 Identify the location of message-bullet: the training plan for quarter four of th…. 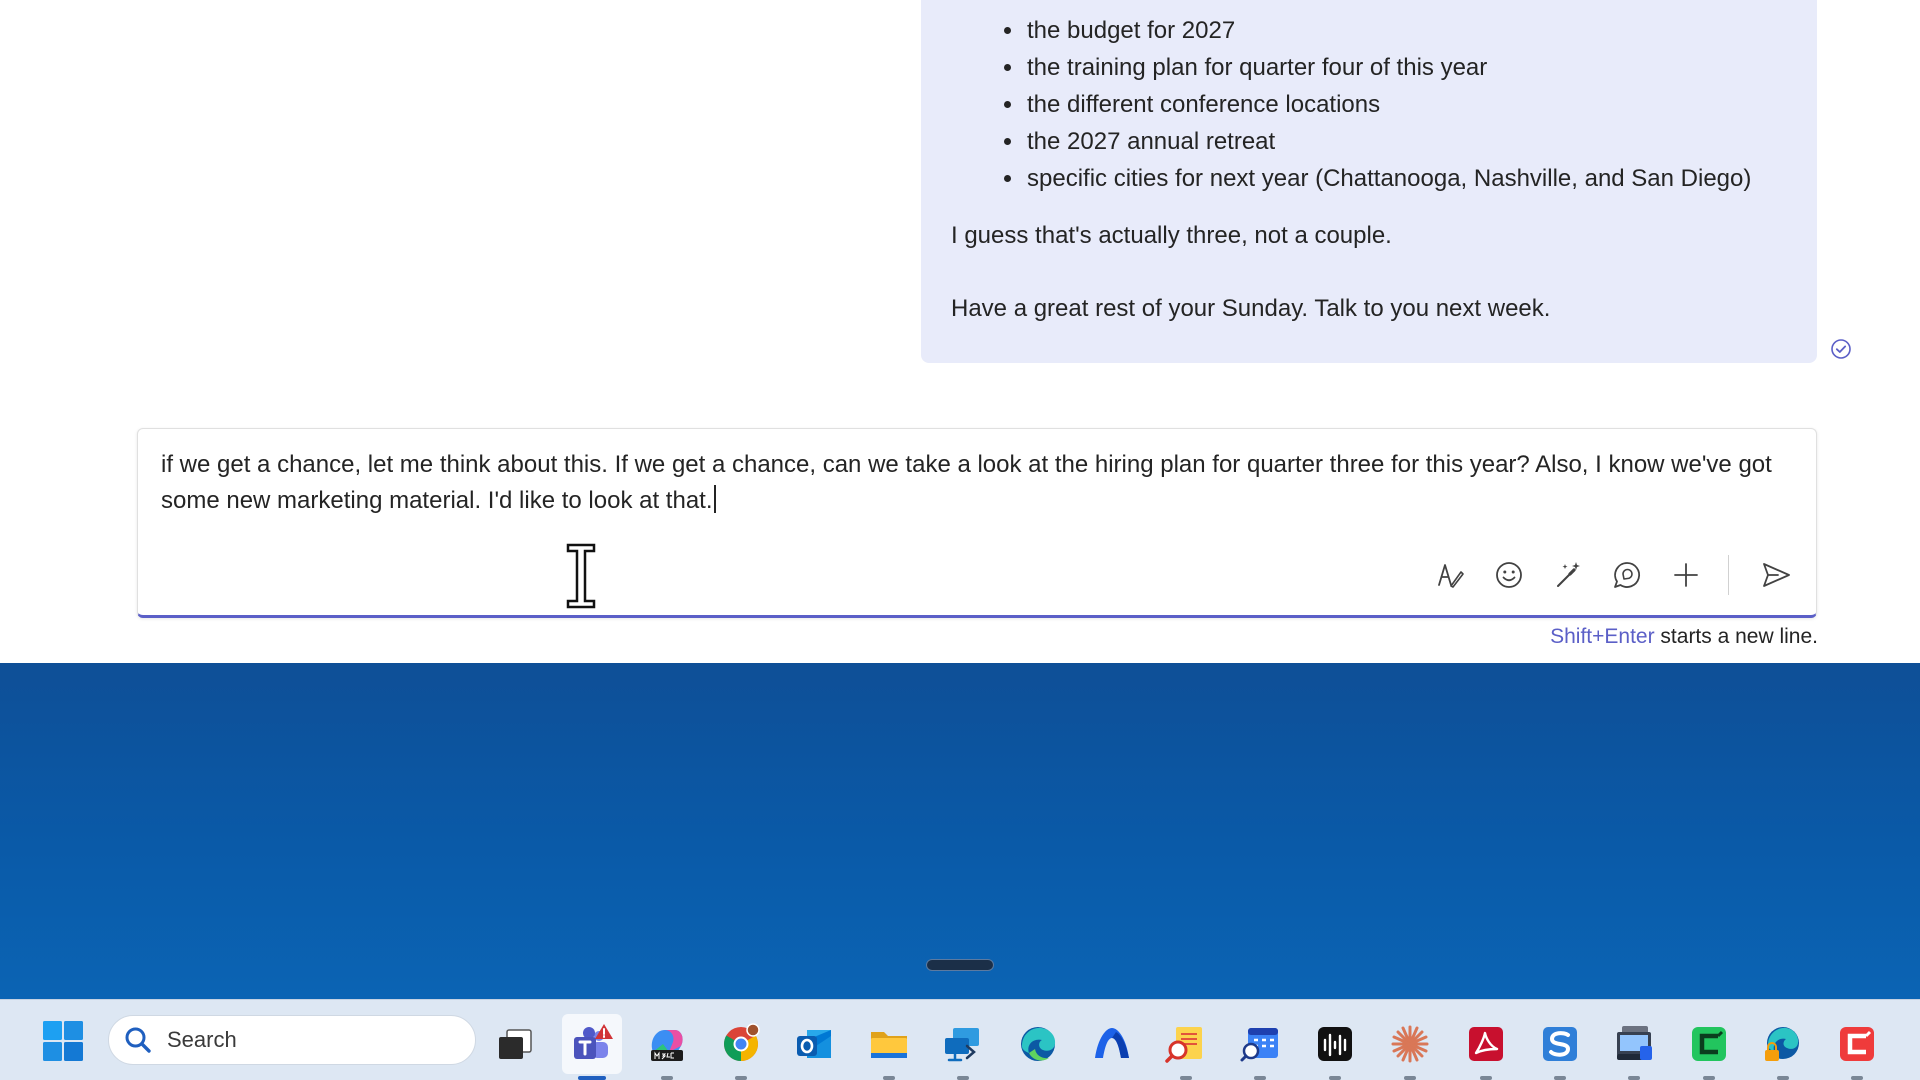
(1407, 67).